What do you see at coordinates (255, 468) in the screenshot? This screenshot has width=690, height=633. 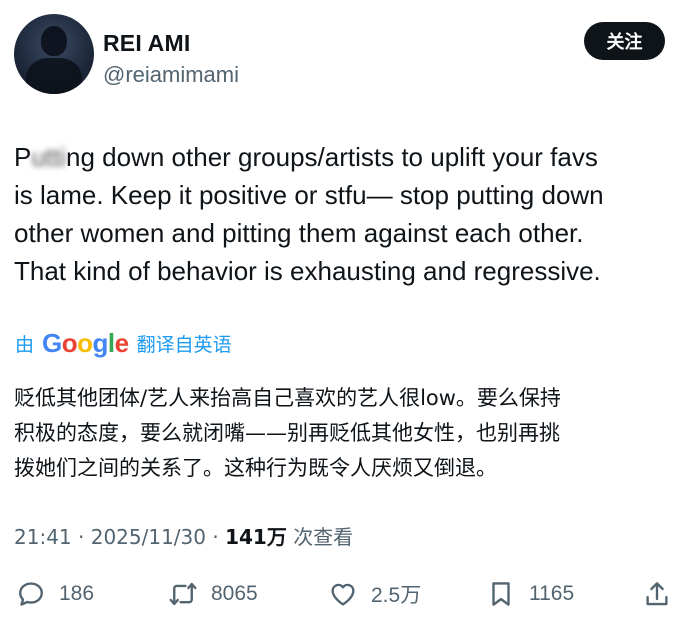 I see `translated-text-line: 拨她们之间的关系了。这种行为既令人厌烦又倒退。` at bounding box center [255, 468].